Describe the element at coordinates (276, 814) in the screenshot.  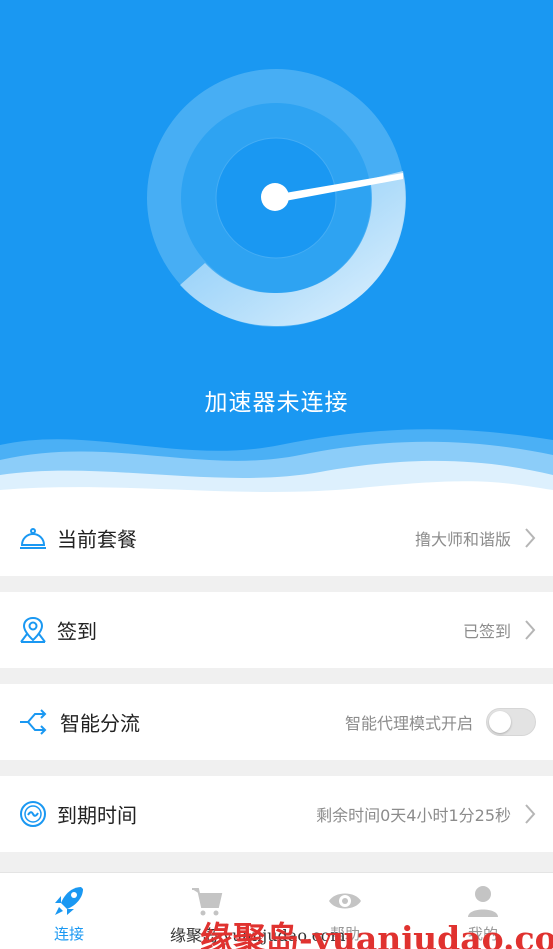
I see `row-expiry-time: 到期时间 剩余时间0天4小时1分25秒` at that location.